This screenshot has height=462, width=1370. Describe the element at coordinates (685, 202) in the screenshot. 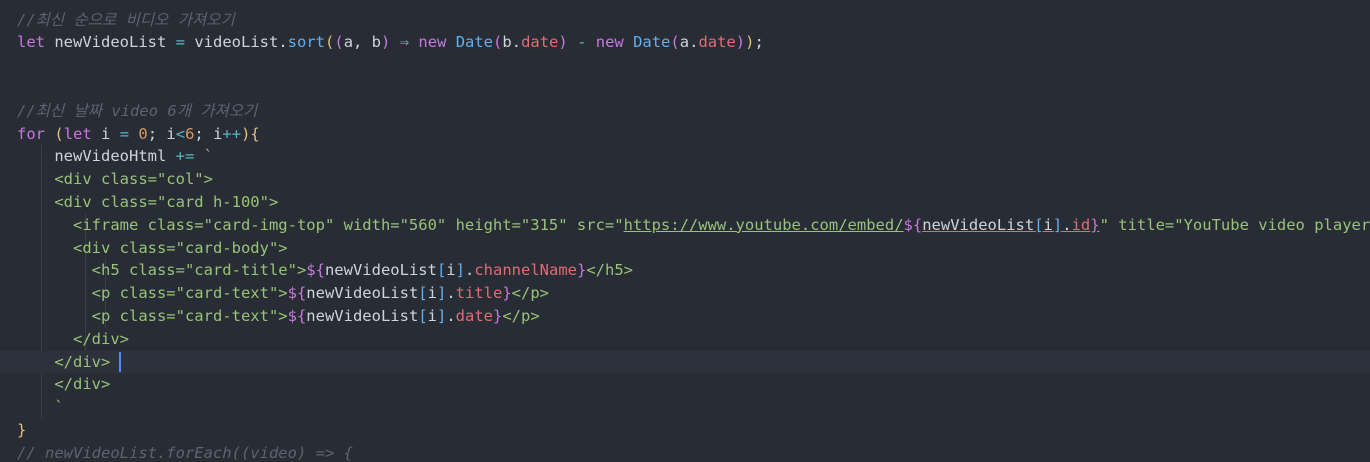

I see `code-line: <div class="card h-100">` at that location.